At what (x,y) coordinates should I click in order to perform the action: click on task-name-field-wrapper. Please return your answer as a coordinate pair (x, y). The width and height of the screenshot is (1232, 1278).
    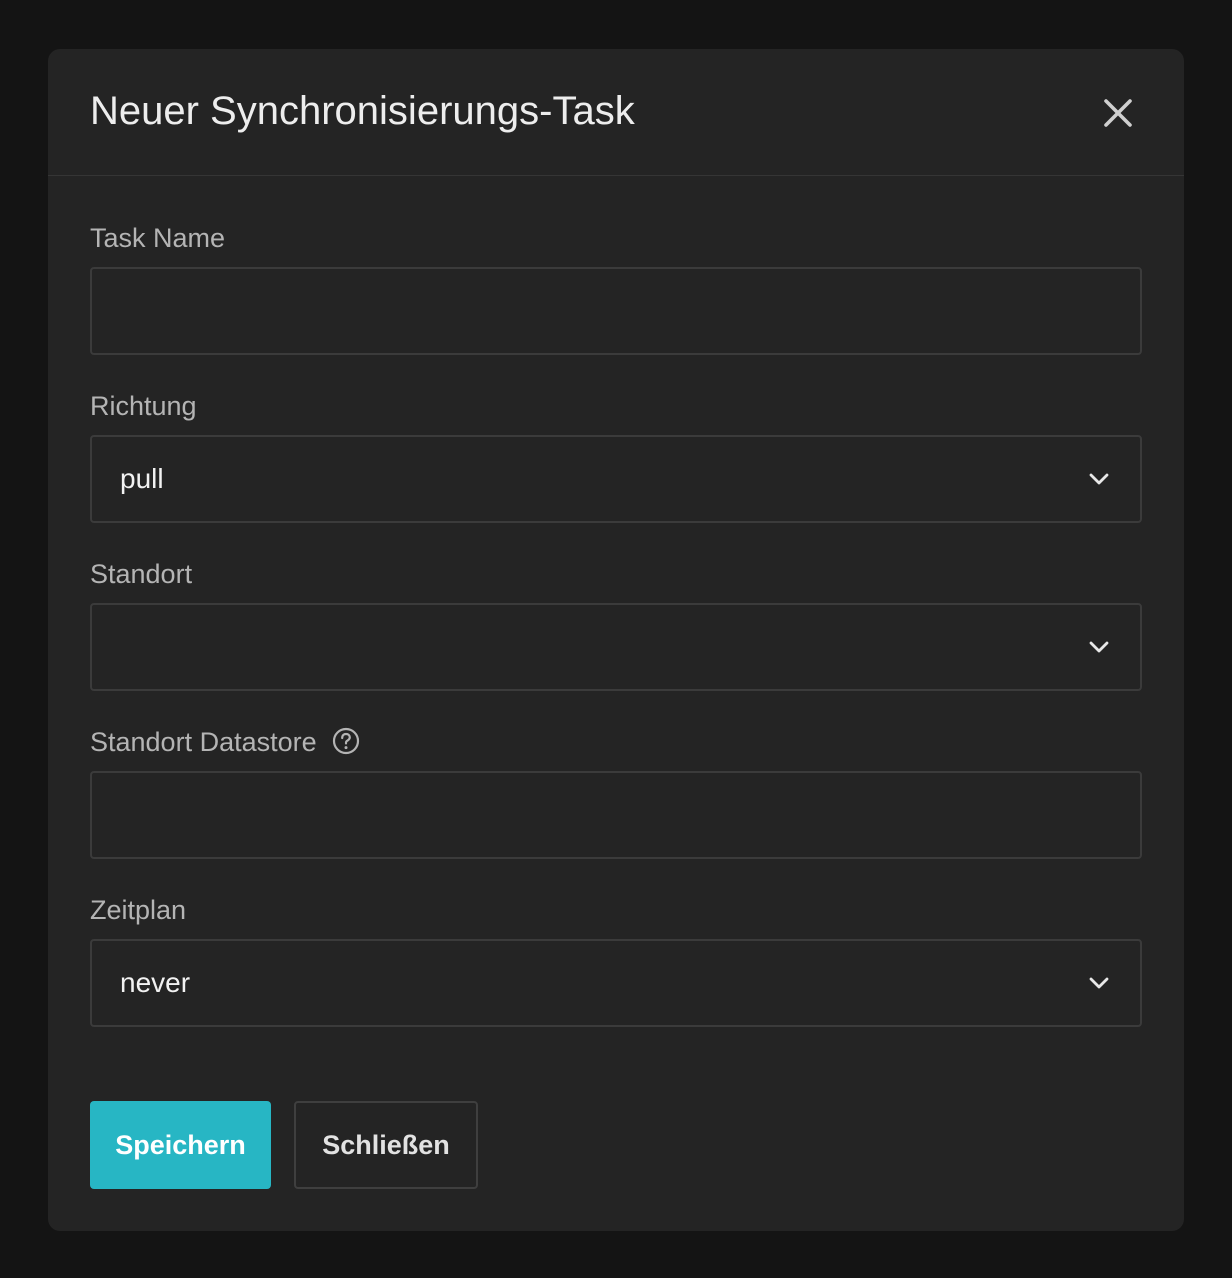
    Looking at the image, I should click on (616, 311).